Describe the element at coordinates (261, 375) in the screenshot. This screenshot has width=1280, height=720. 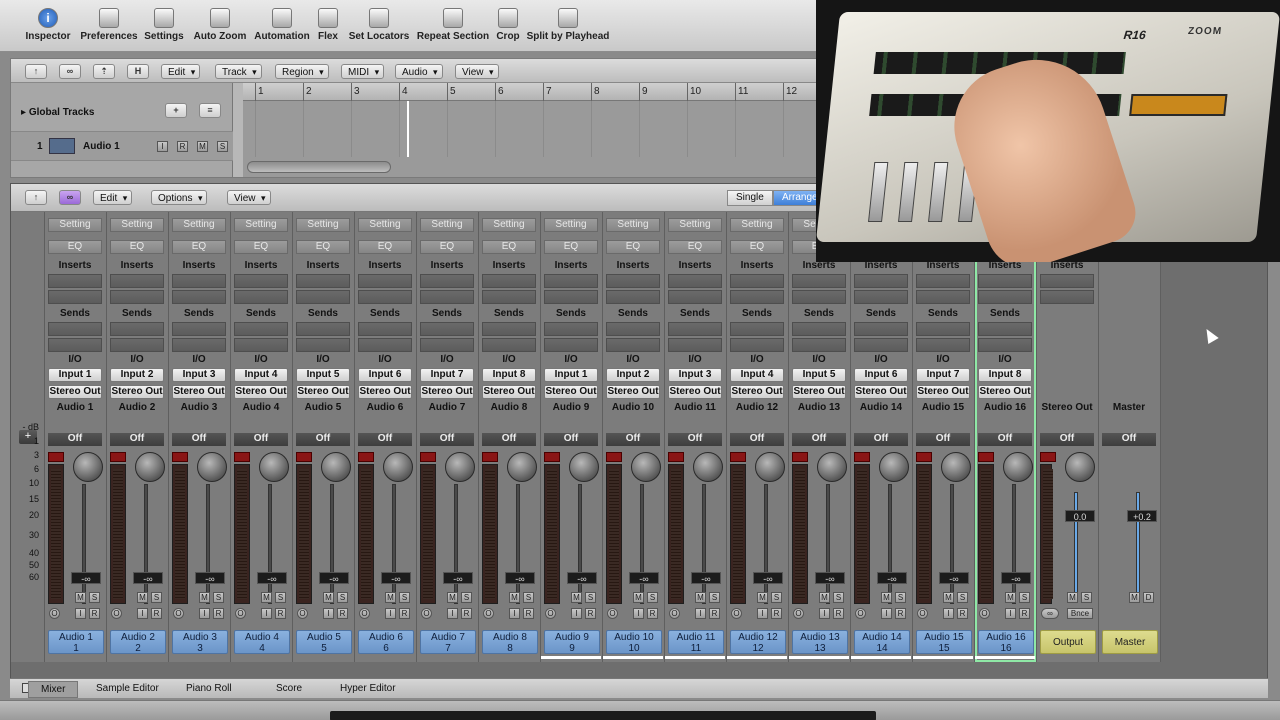
I see `input-selector: Input 4` at that location.